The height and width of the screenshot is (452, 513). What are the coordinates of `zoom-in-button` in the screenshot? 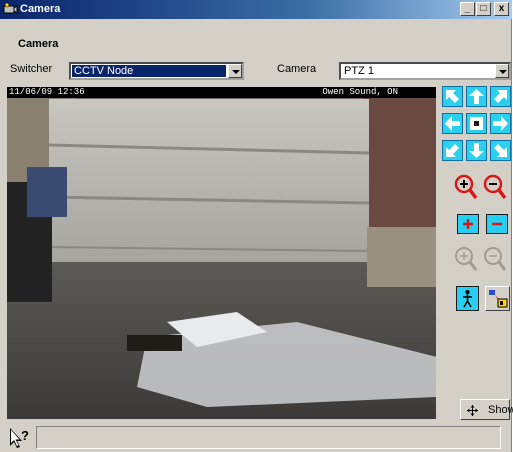 It's located at (466, 187).